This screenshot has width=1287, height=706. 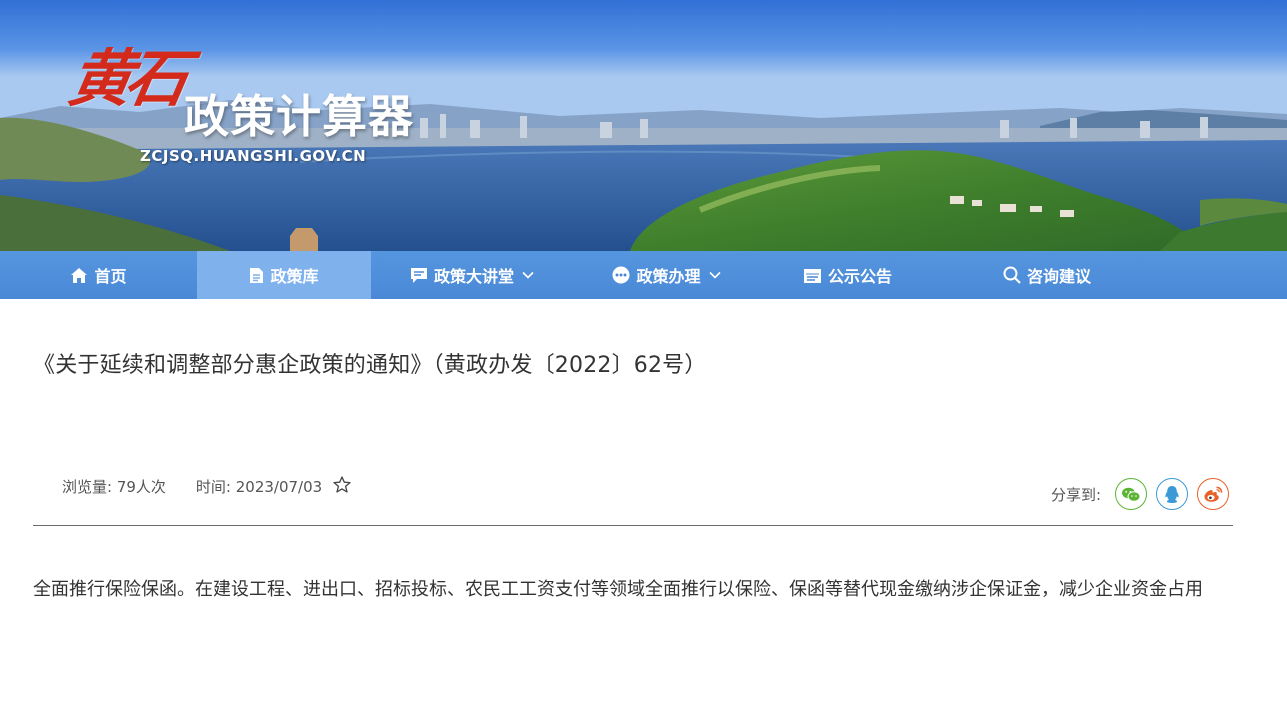 I want to click on nav-item-label: 首页, so click(x=110, y=276).